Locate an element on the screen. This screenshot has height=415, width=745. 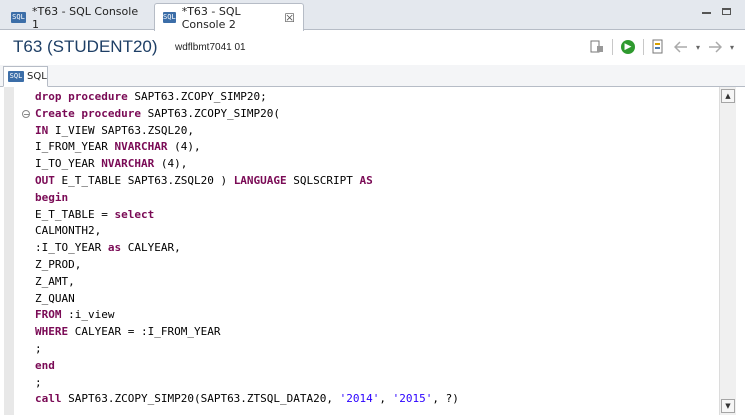
console-header: T63 (STUDENT20) wdflbmt7041 01 ▶ ▾ ▾ is located at coordinates (372, 48).